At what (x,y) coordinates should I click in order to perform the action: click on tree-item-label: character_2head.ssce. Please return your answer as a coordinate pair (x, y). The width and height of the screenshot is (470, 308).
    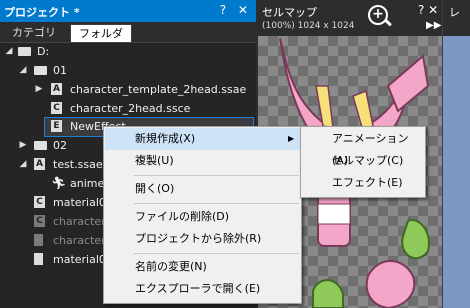
    Looking at the image, I should click on (130, 108).